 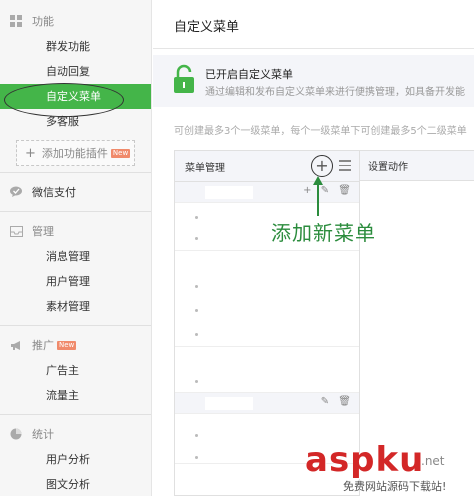 I want to click on sidebar-item-wechat-pay: 微信支付, so click(x=75, y=192).